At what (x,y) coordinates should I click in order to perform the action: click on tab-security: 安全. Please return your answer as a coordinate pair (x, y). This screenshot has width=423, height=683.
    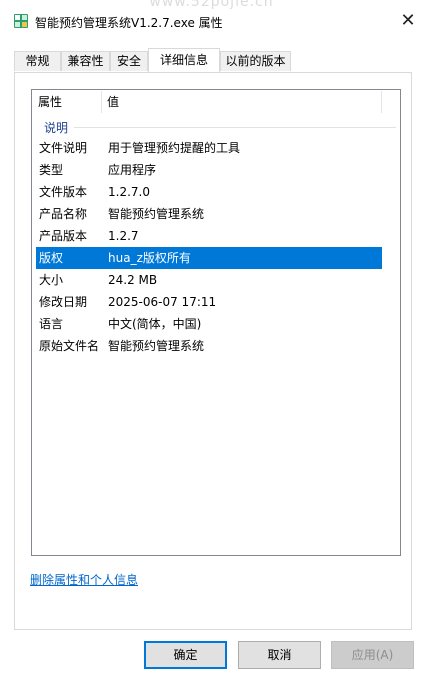
    Looking at the image, I should click on (129, 61).